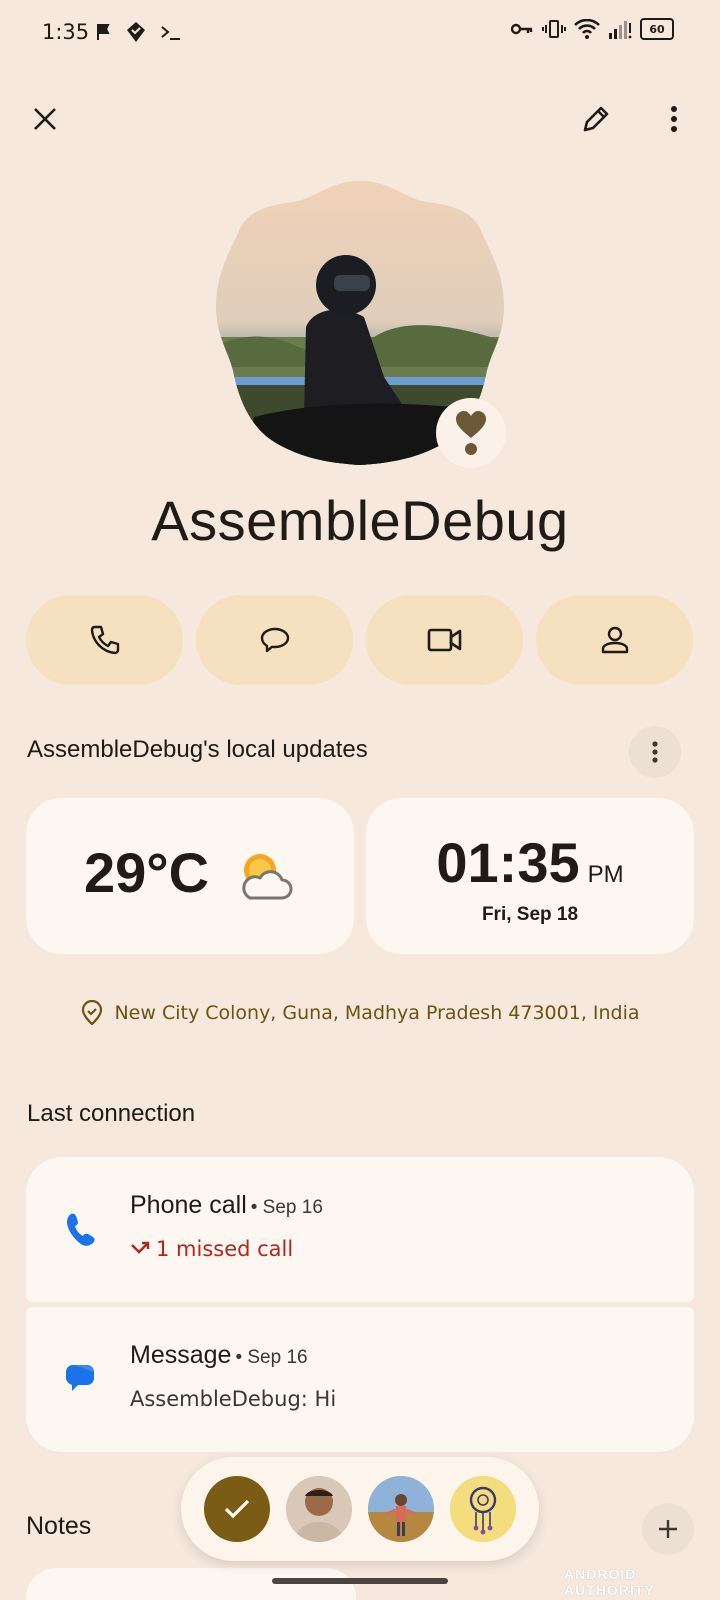  I want to click on close-icon, so click(45, 119).